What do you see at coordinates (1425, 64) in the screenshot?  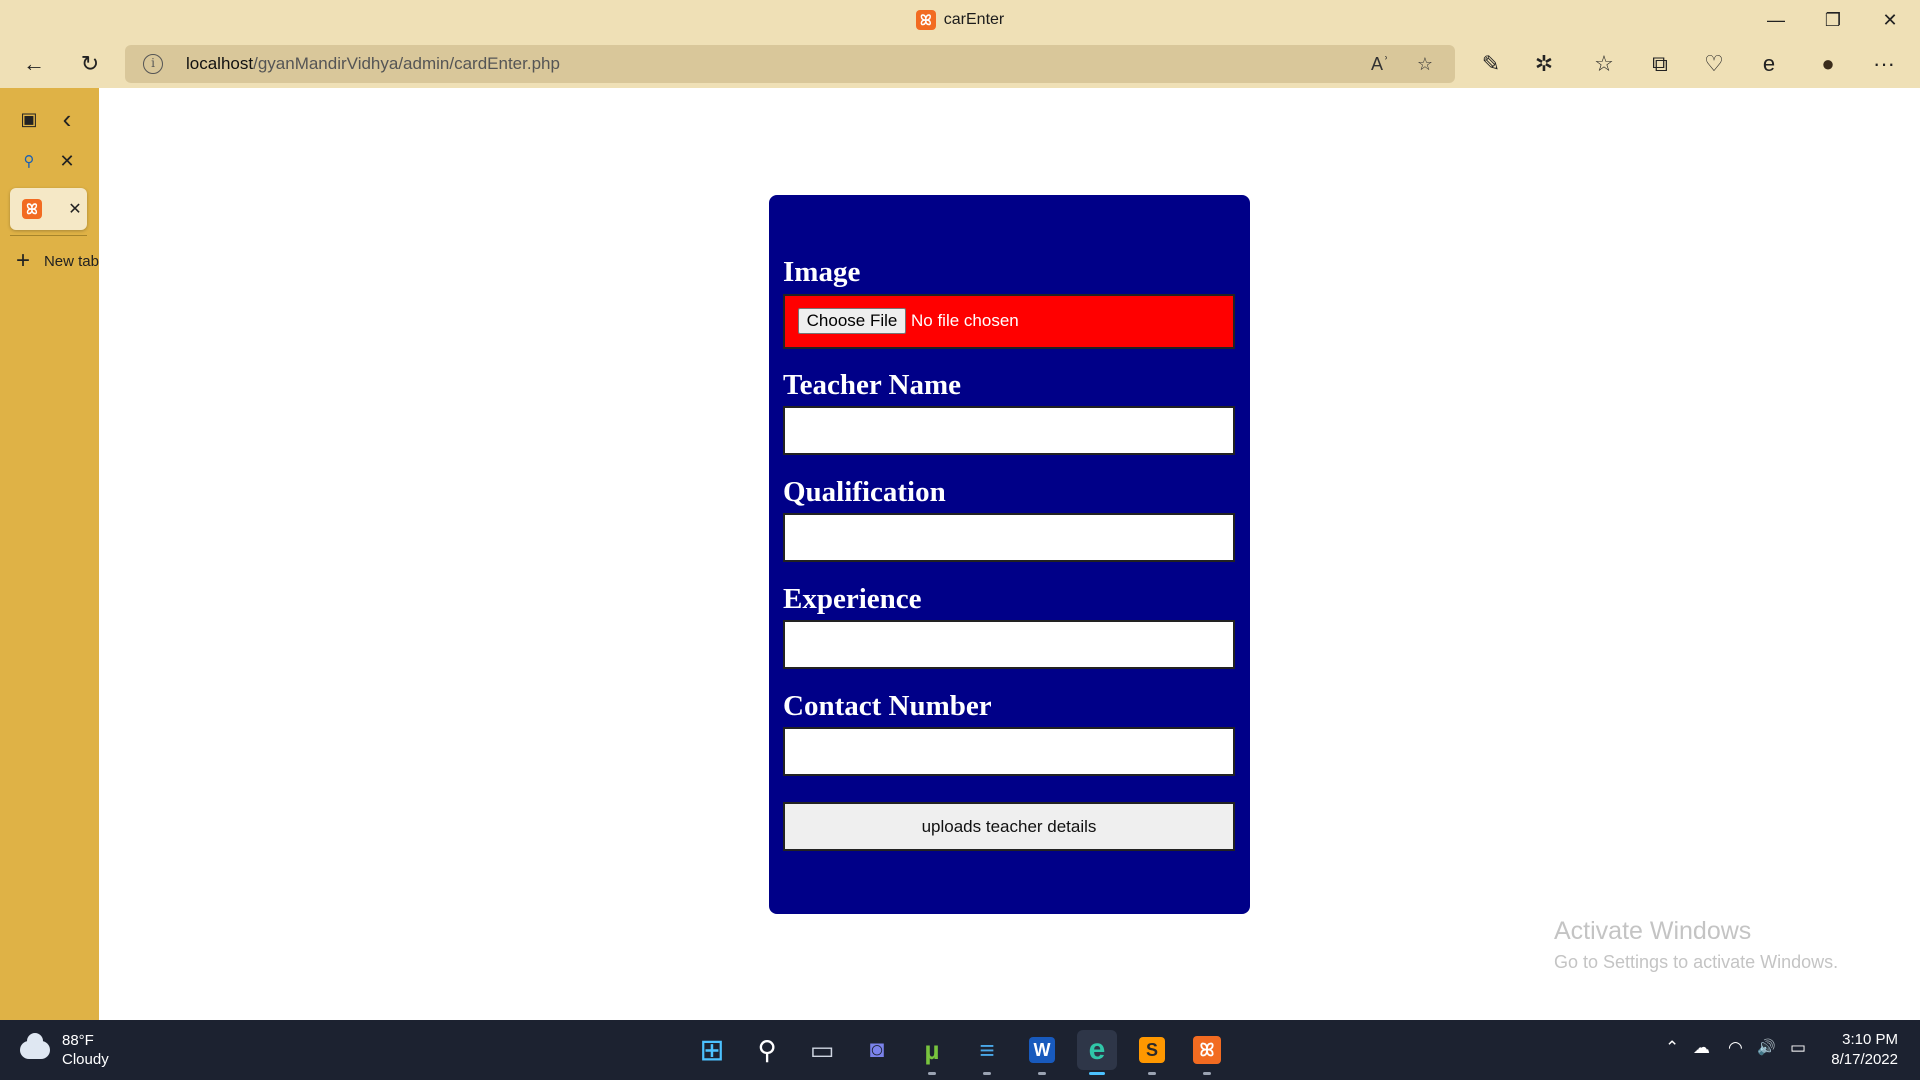 I see `add-favorite-icon: ☆` at bounding box center [1425, 64].